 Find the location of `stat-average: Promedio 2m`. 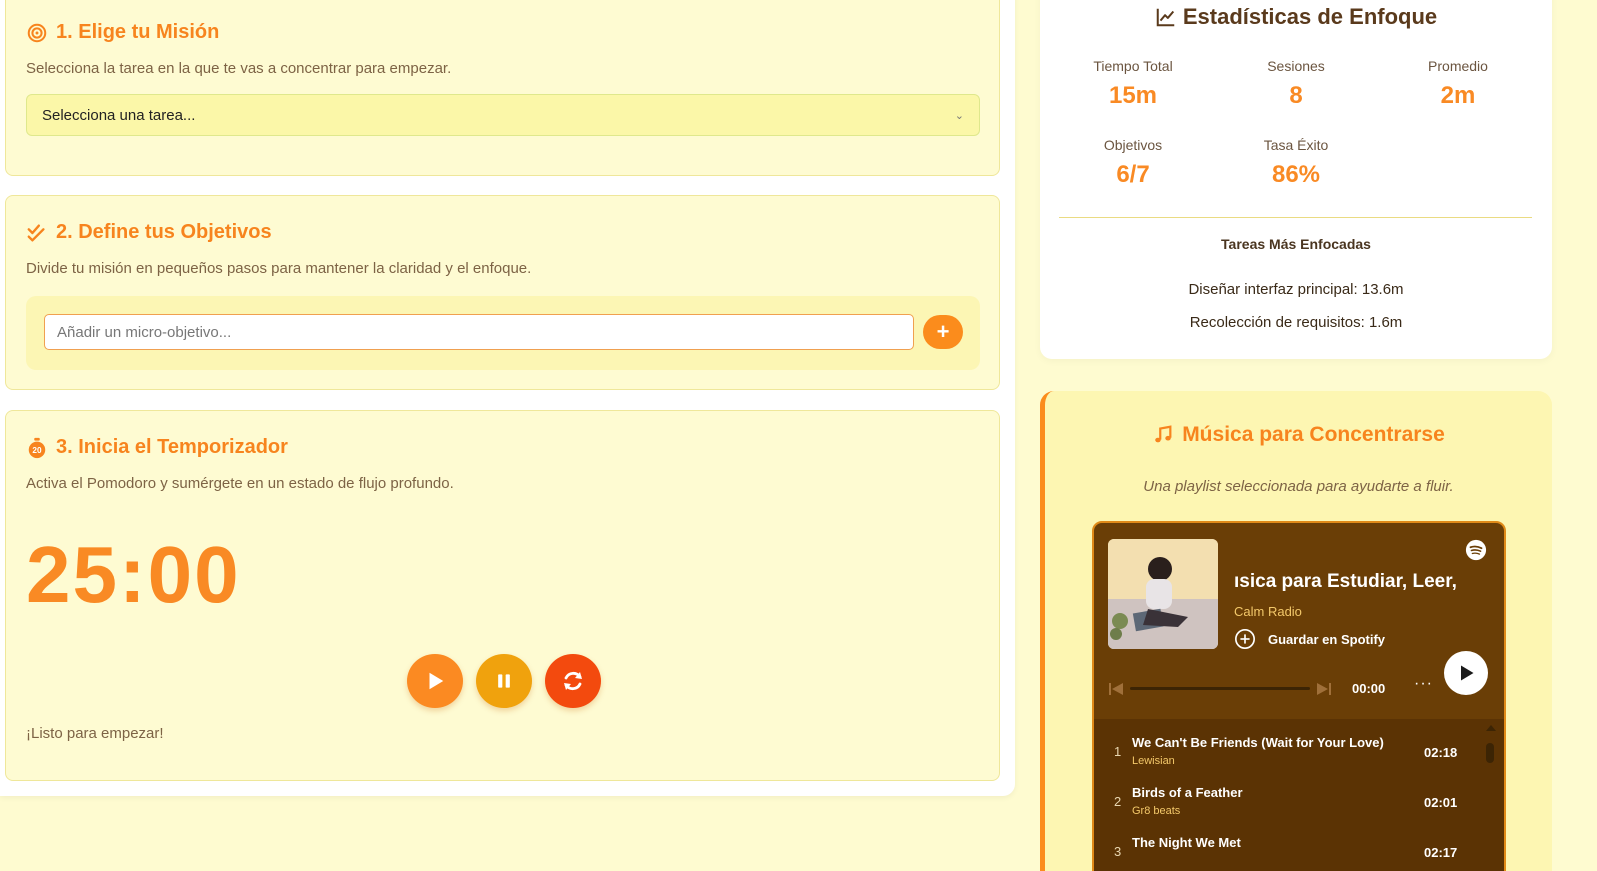

stat-average: Promedio 2m is located at coordinates (1458, 84).